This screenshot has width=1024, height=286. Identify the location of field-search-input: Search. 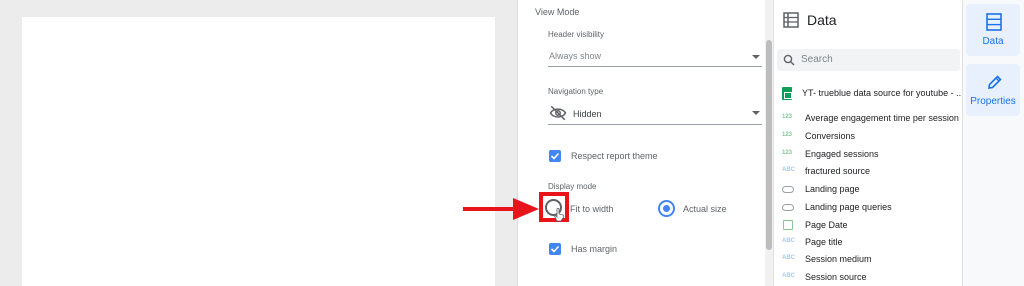
(868, 60).